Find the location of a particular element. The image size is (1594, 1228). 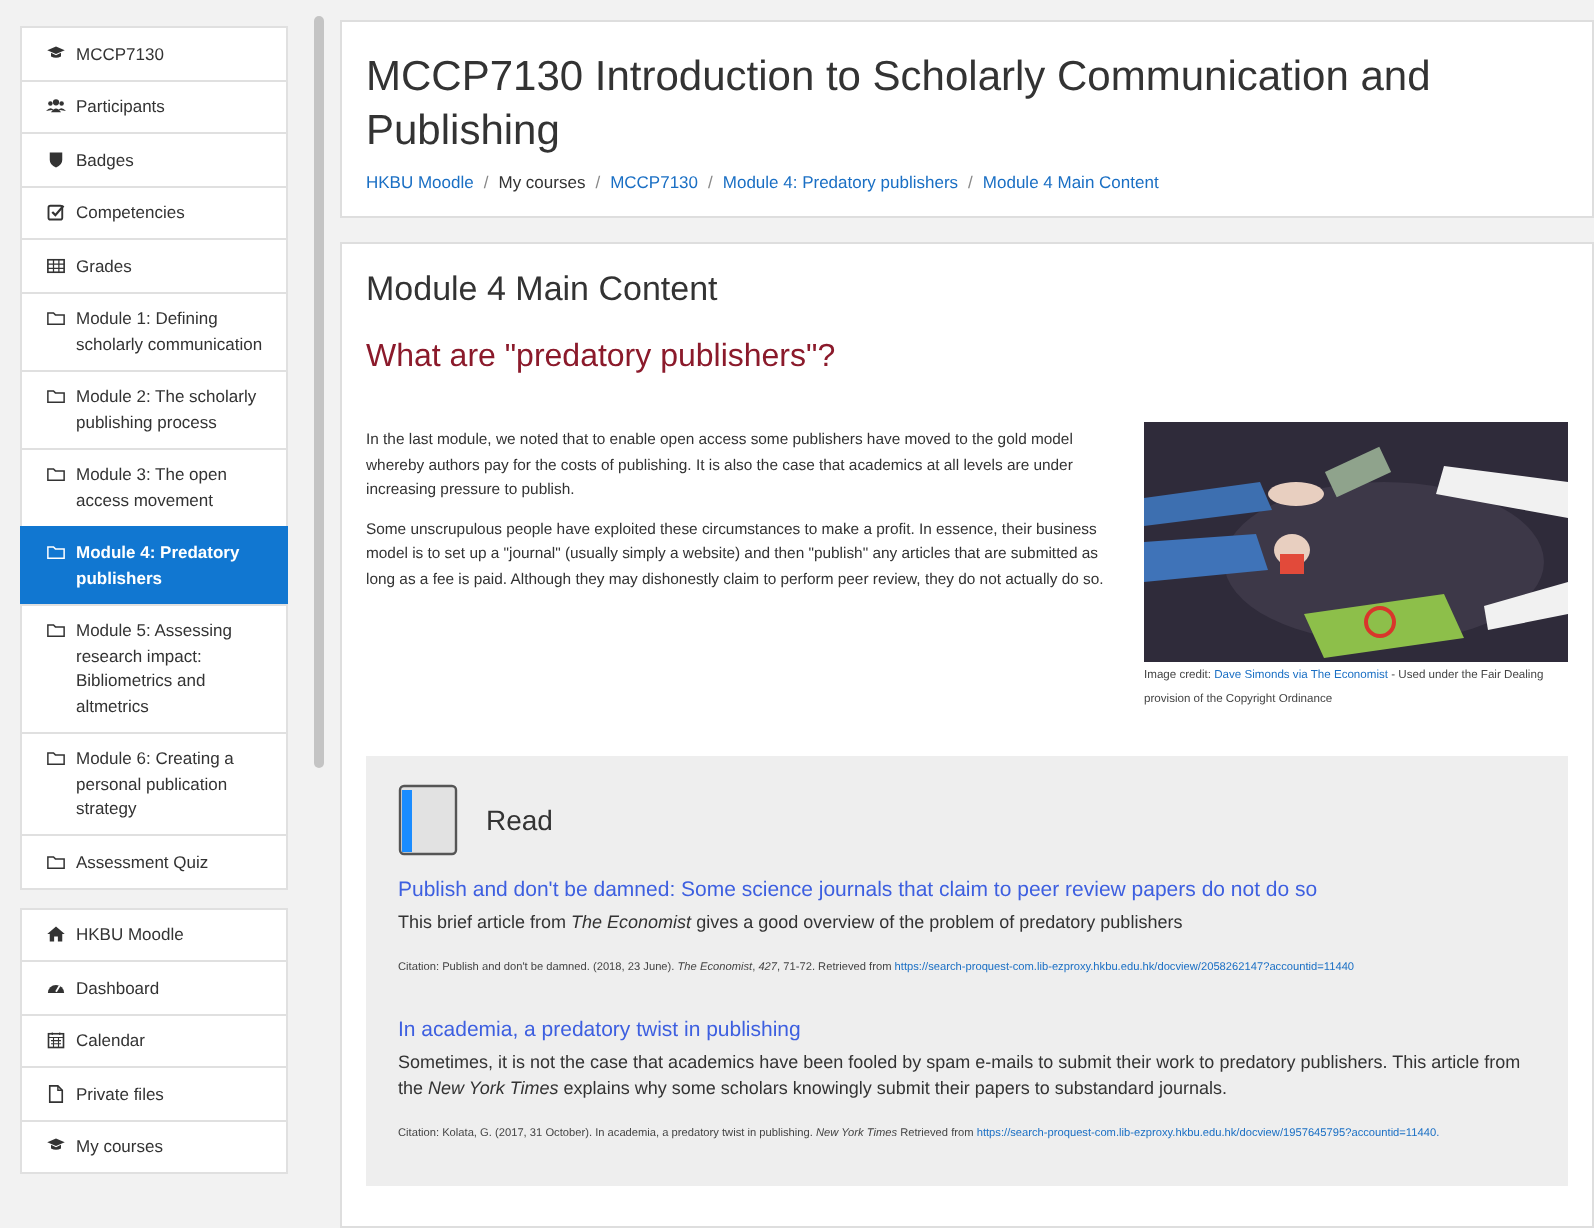

nav-item: My courses is located at coordinates (154, 1146).